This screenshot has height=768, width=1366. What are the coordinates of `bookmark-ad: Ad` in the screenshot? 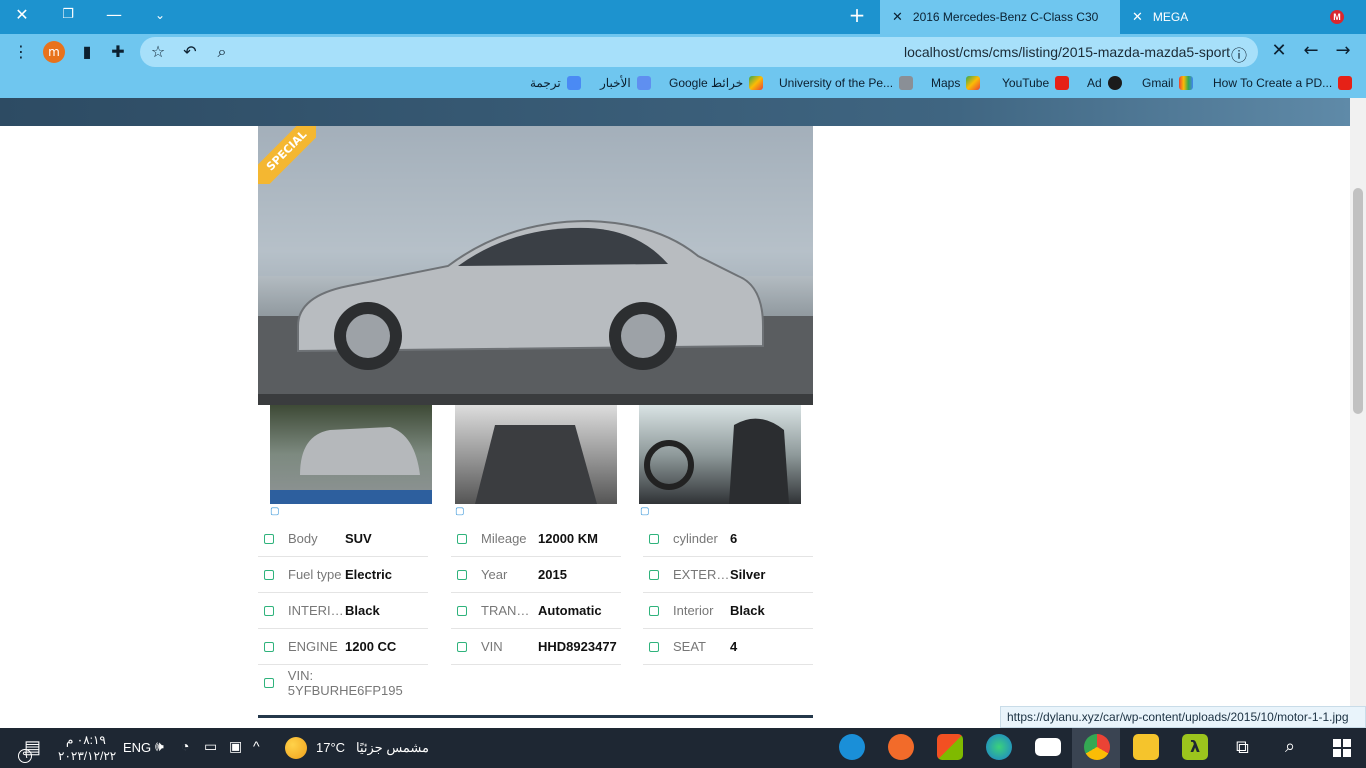 It's located at (1104, 83).